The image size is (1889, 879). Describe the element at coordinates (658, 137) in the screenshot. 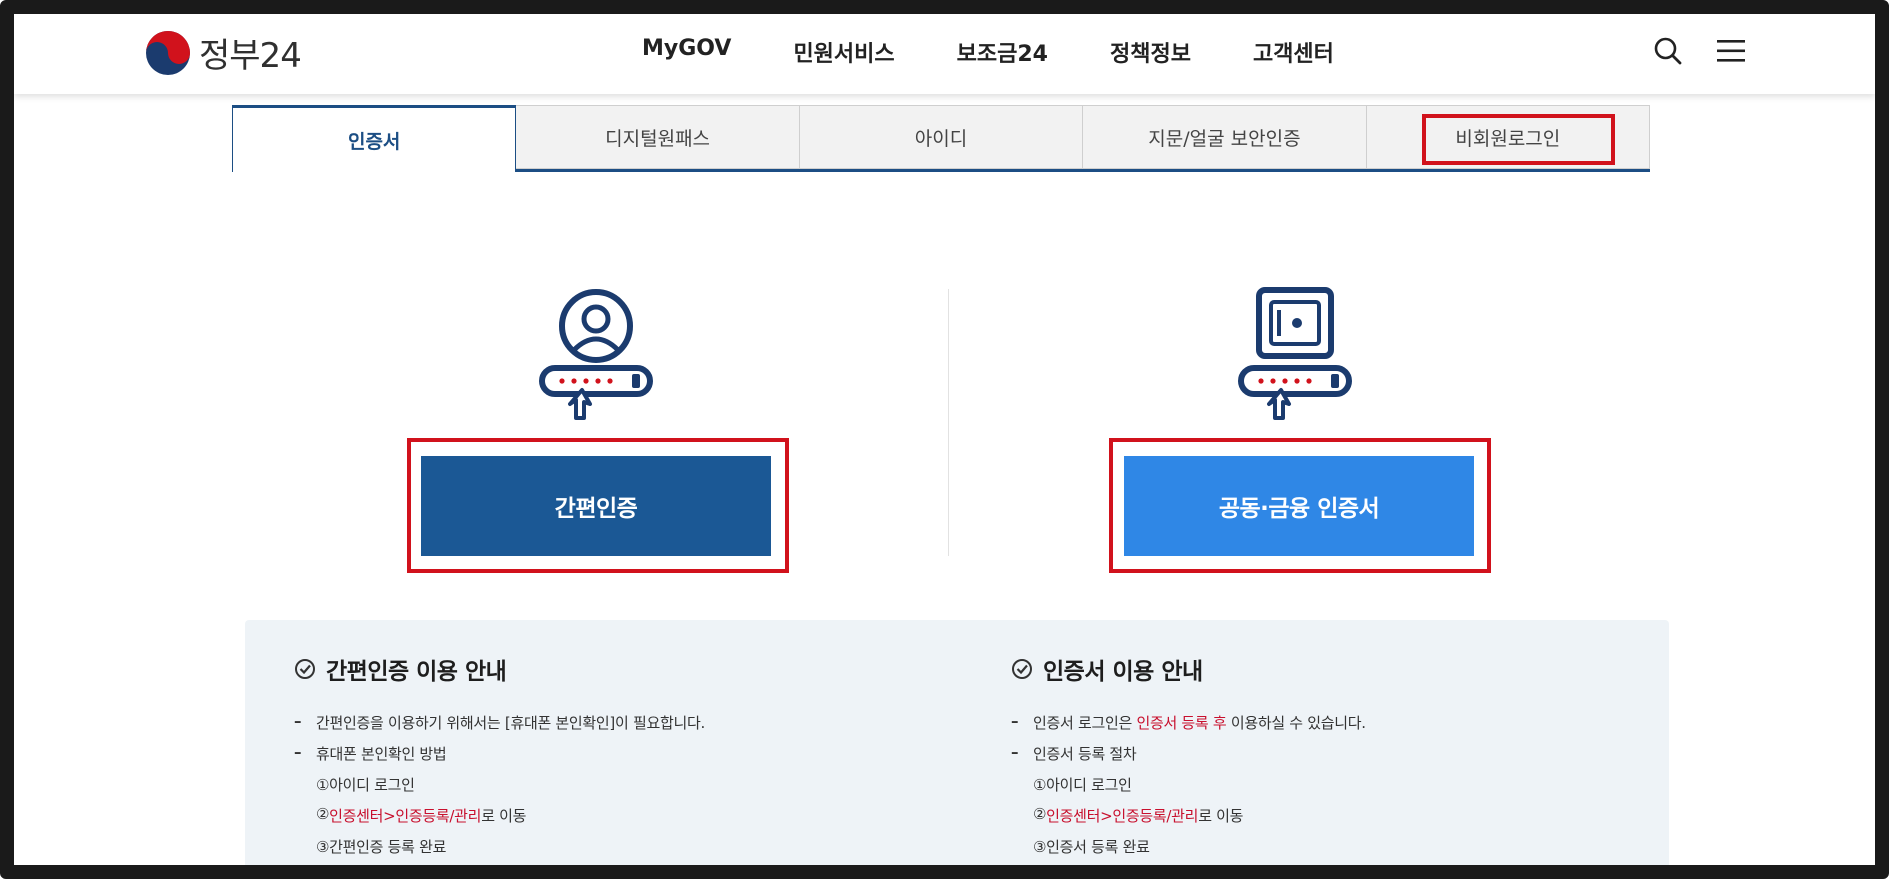

I see `tab-digital-onepass: 디지털원패스` at that location.